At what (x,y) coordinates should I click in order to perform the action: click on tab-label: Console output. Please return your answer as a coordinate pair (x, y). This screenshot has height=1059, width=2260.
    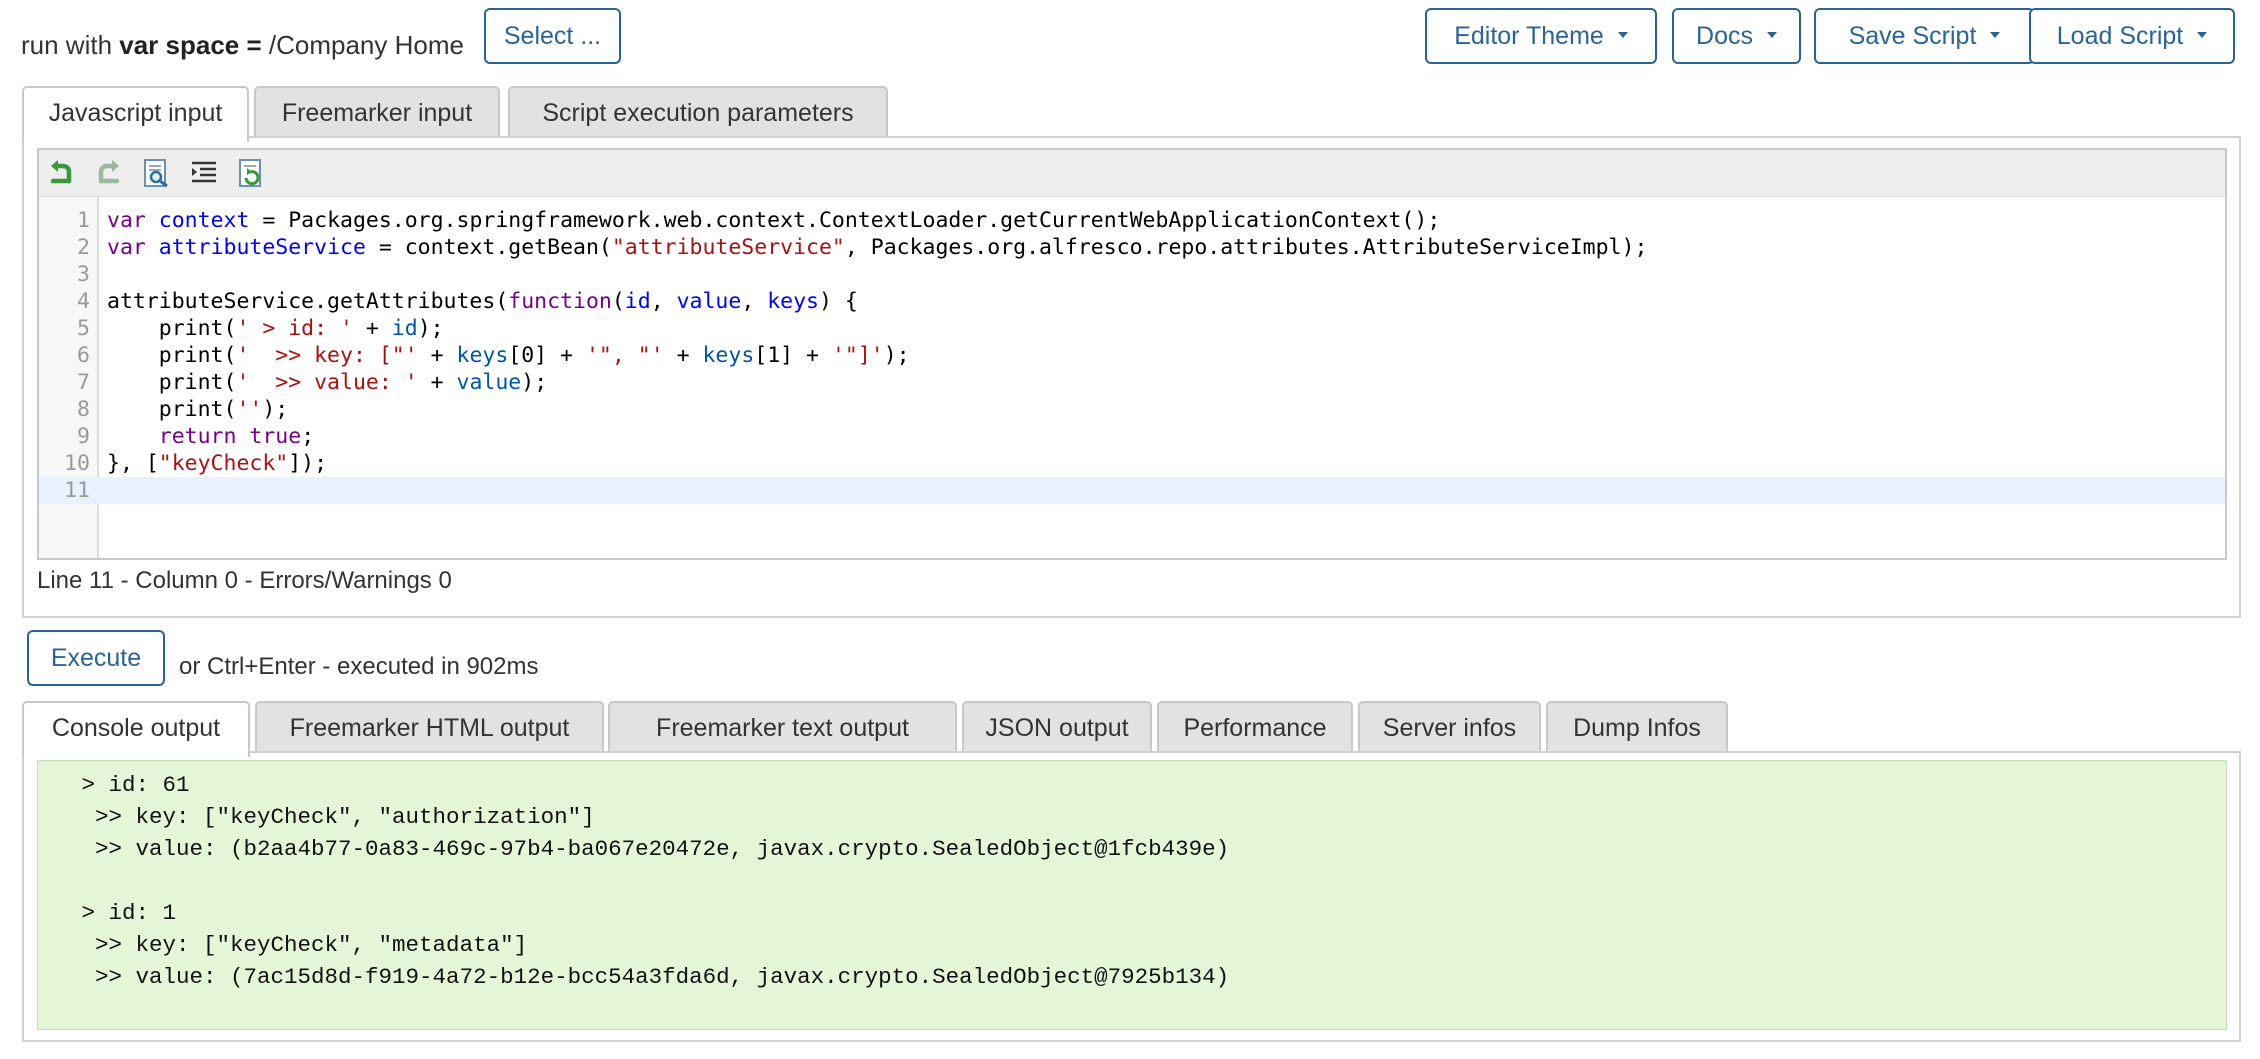
    Looking at the image, I should click on (136, 728).